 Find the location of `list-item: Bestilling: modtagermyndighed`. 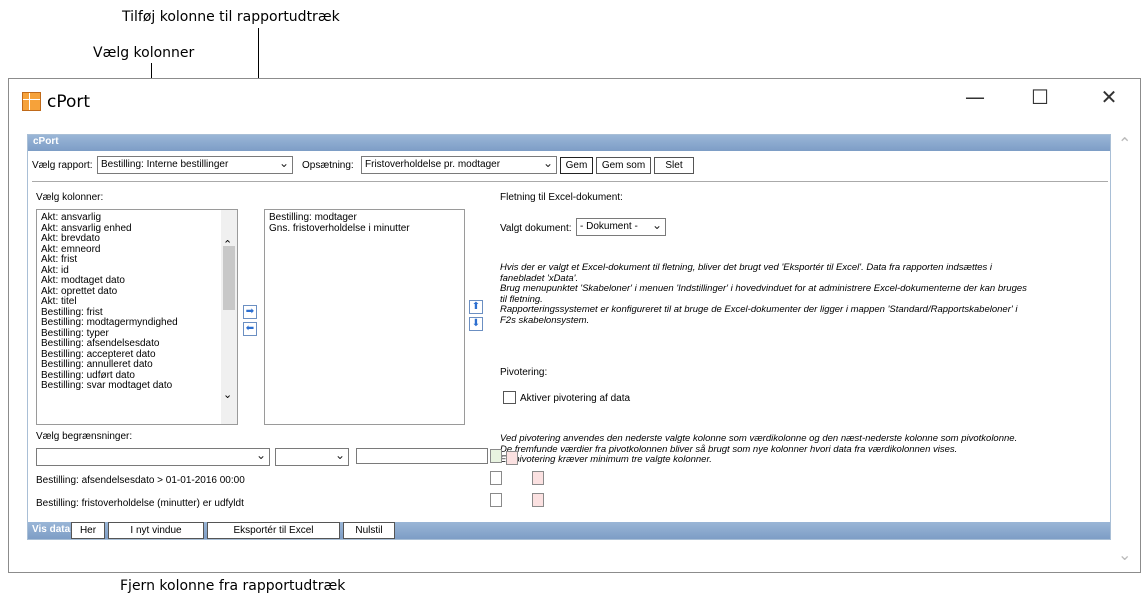

list-item: Bestilling: modtagermyndighed is located at coordinates (137, 323).